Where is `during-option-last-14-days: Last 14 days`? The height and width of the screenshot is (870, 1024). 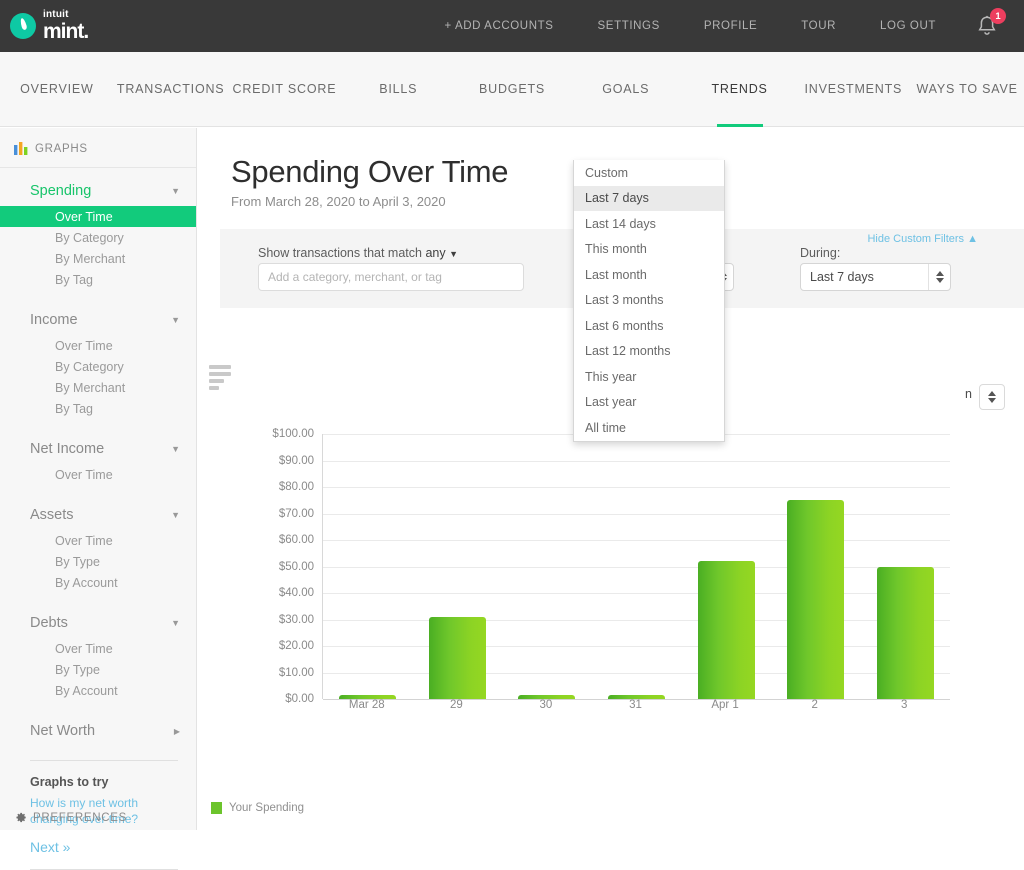 during-option-last-14-days: Last 14 days is located at coordinates (649, 224).